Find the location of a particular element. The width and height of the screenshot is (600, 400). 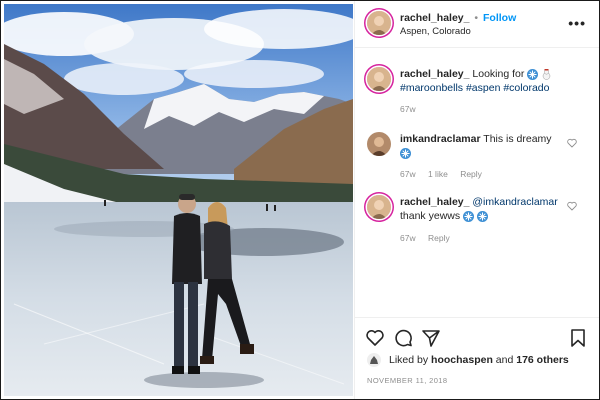

caption-username: rachel_haley_ is located at coordinates (434, 74).